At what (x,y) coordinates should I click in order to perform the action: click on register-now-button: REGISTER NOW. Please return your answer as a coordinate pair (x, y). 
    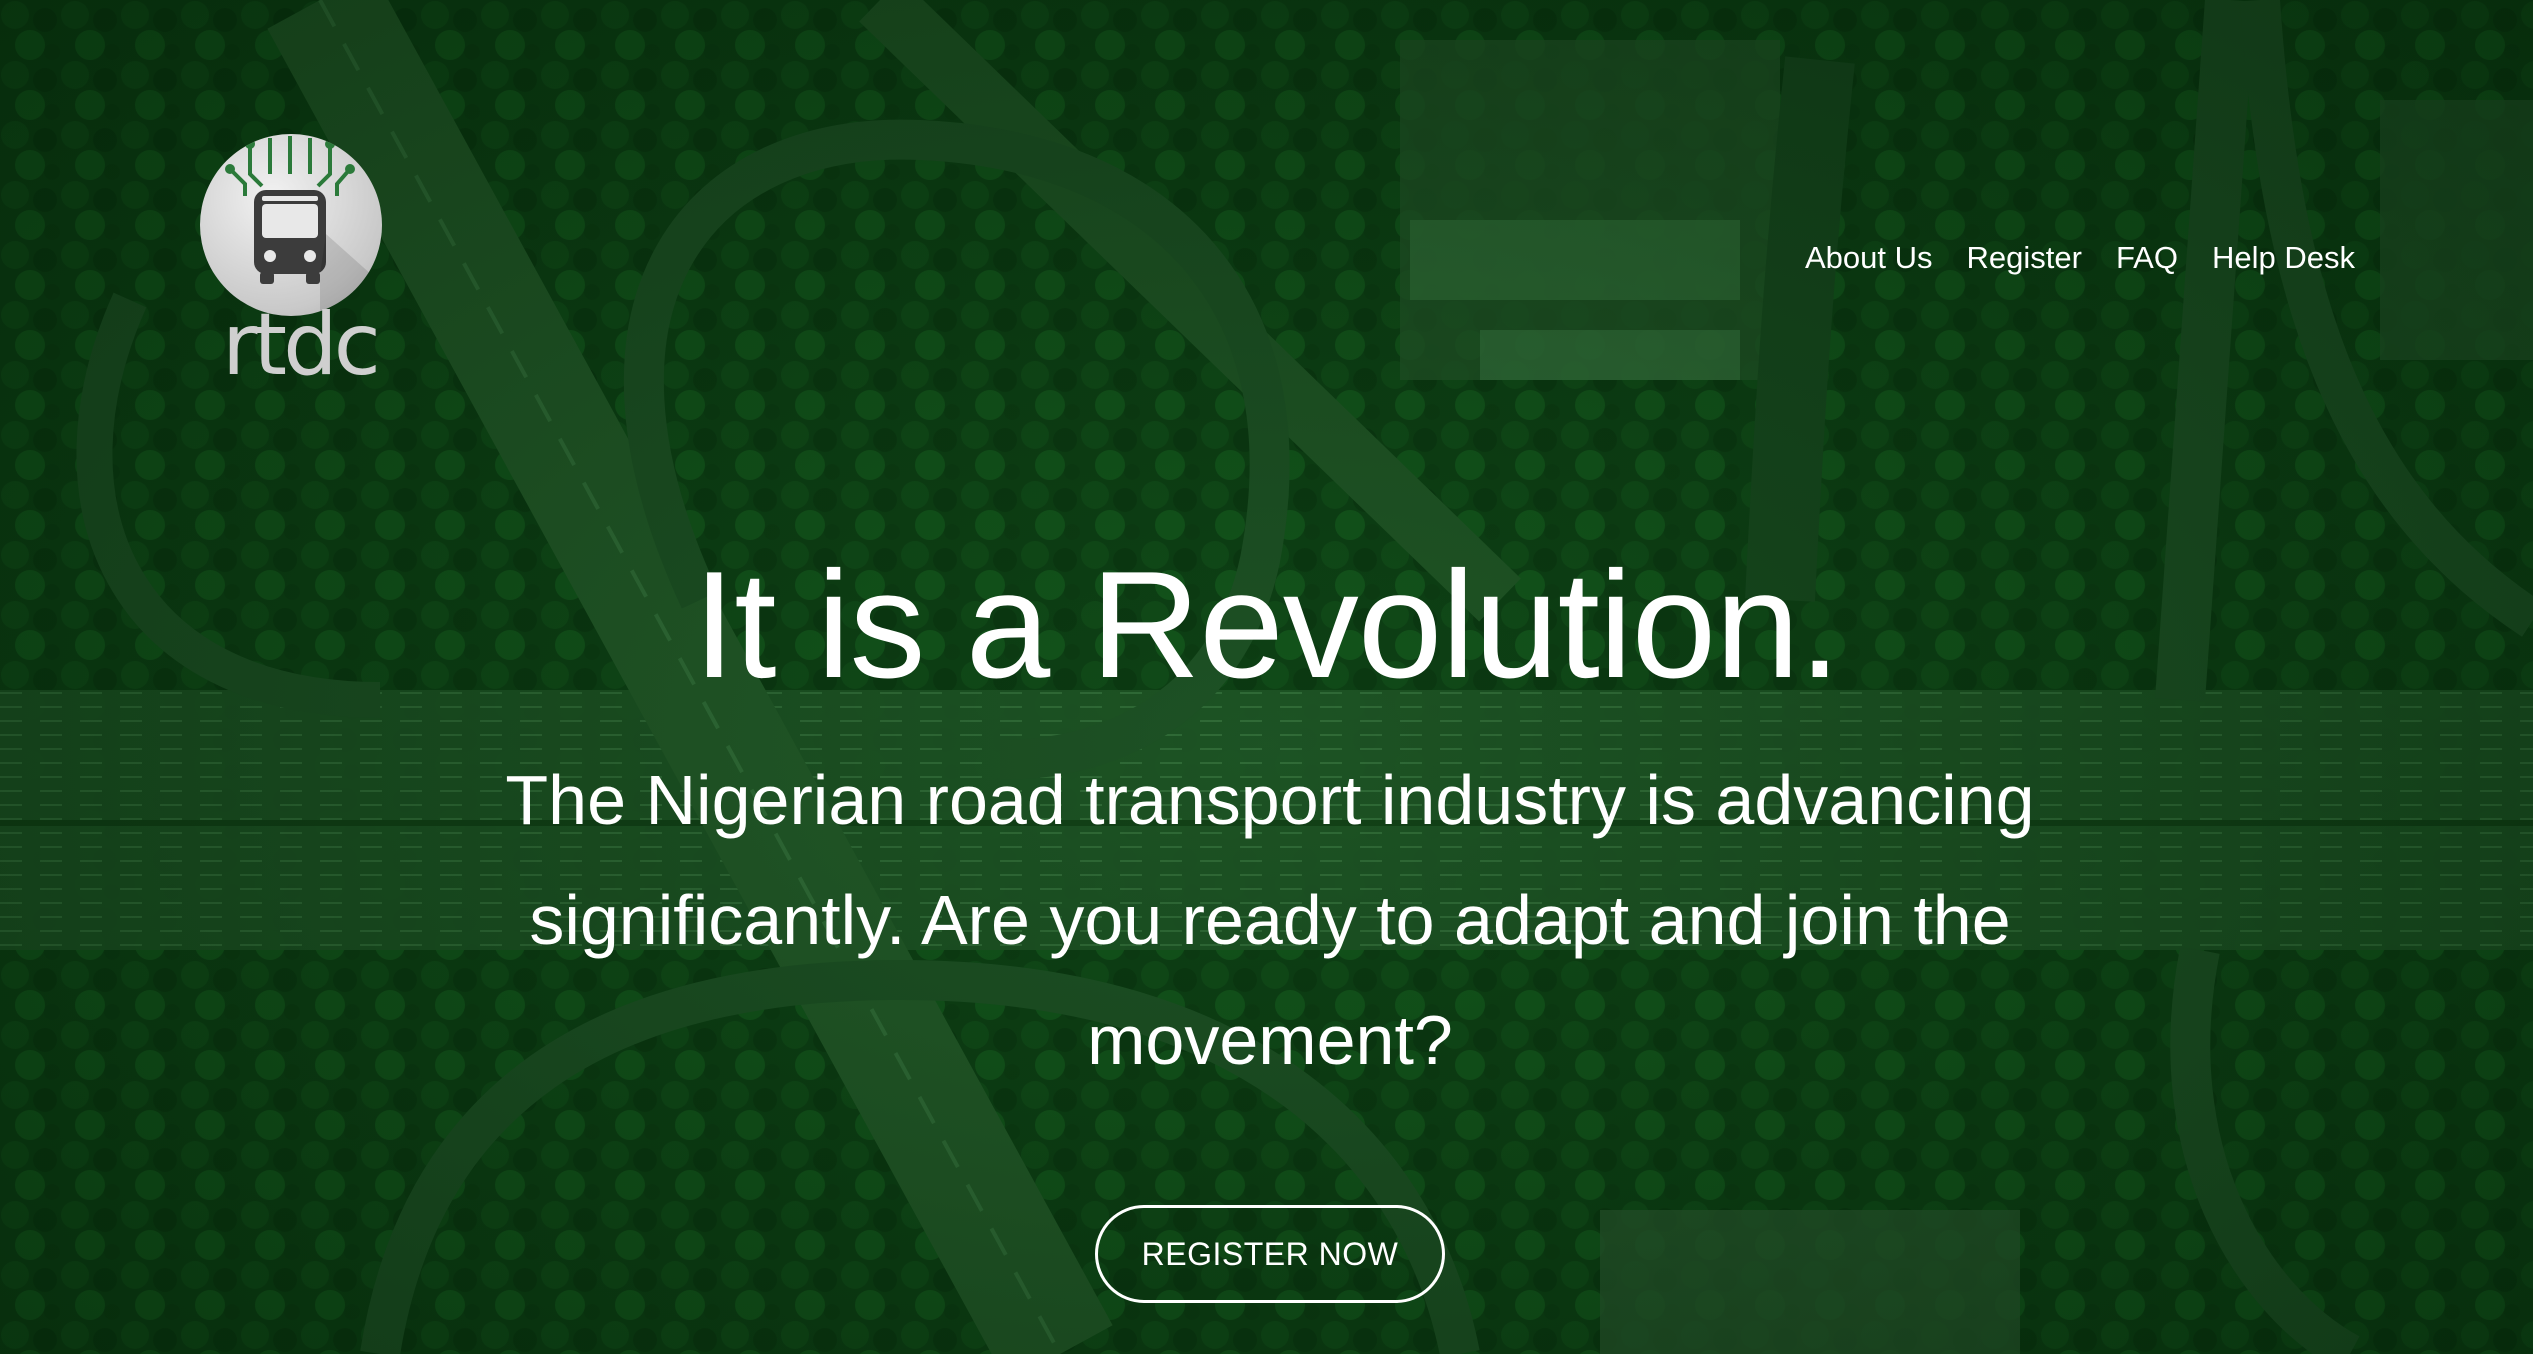
    Looking at the image, I should click on (1270, 1254).